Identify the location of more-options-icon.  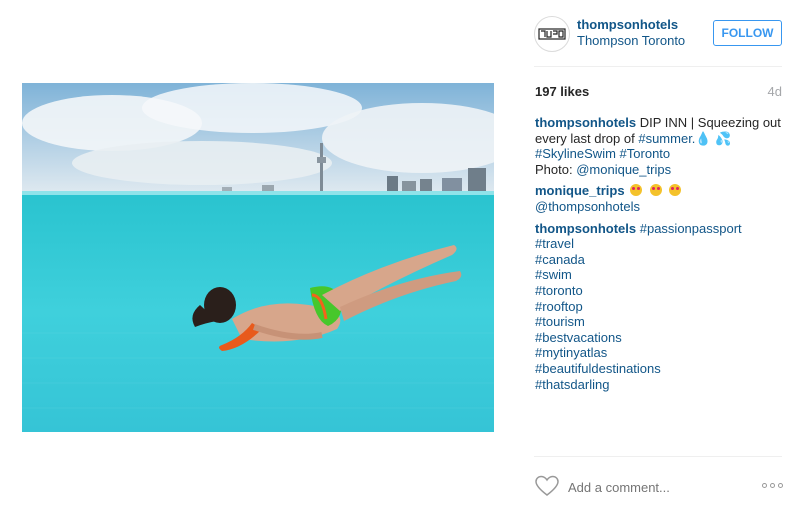
(773, 485).